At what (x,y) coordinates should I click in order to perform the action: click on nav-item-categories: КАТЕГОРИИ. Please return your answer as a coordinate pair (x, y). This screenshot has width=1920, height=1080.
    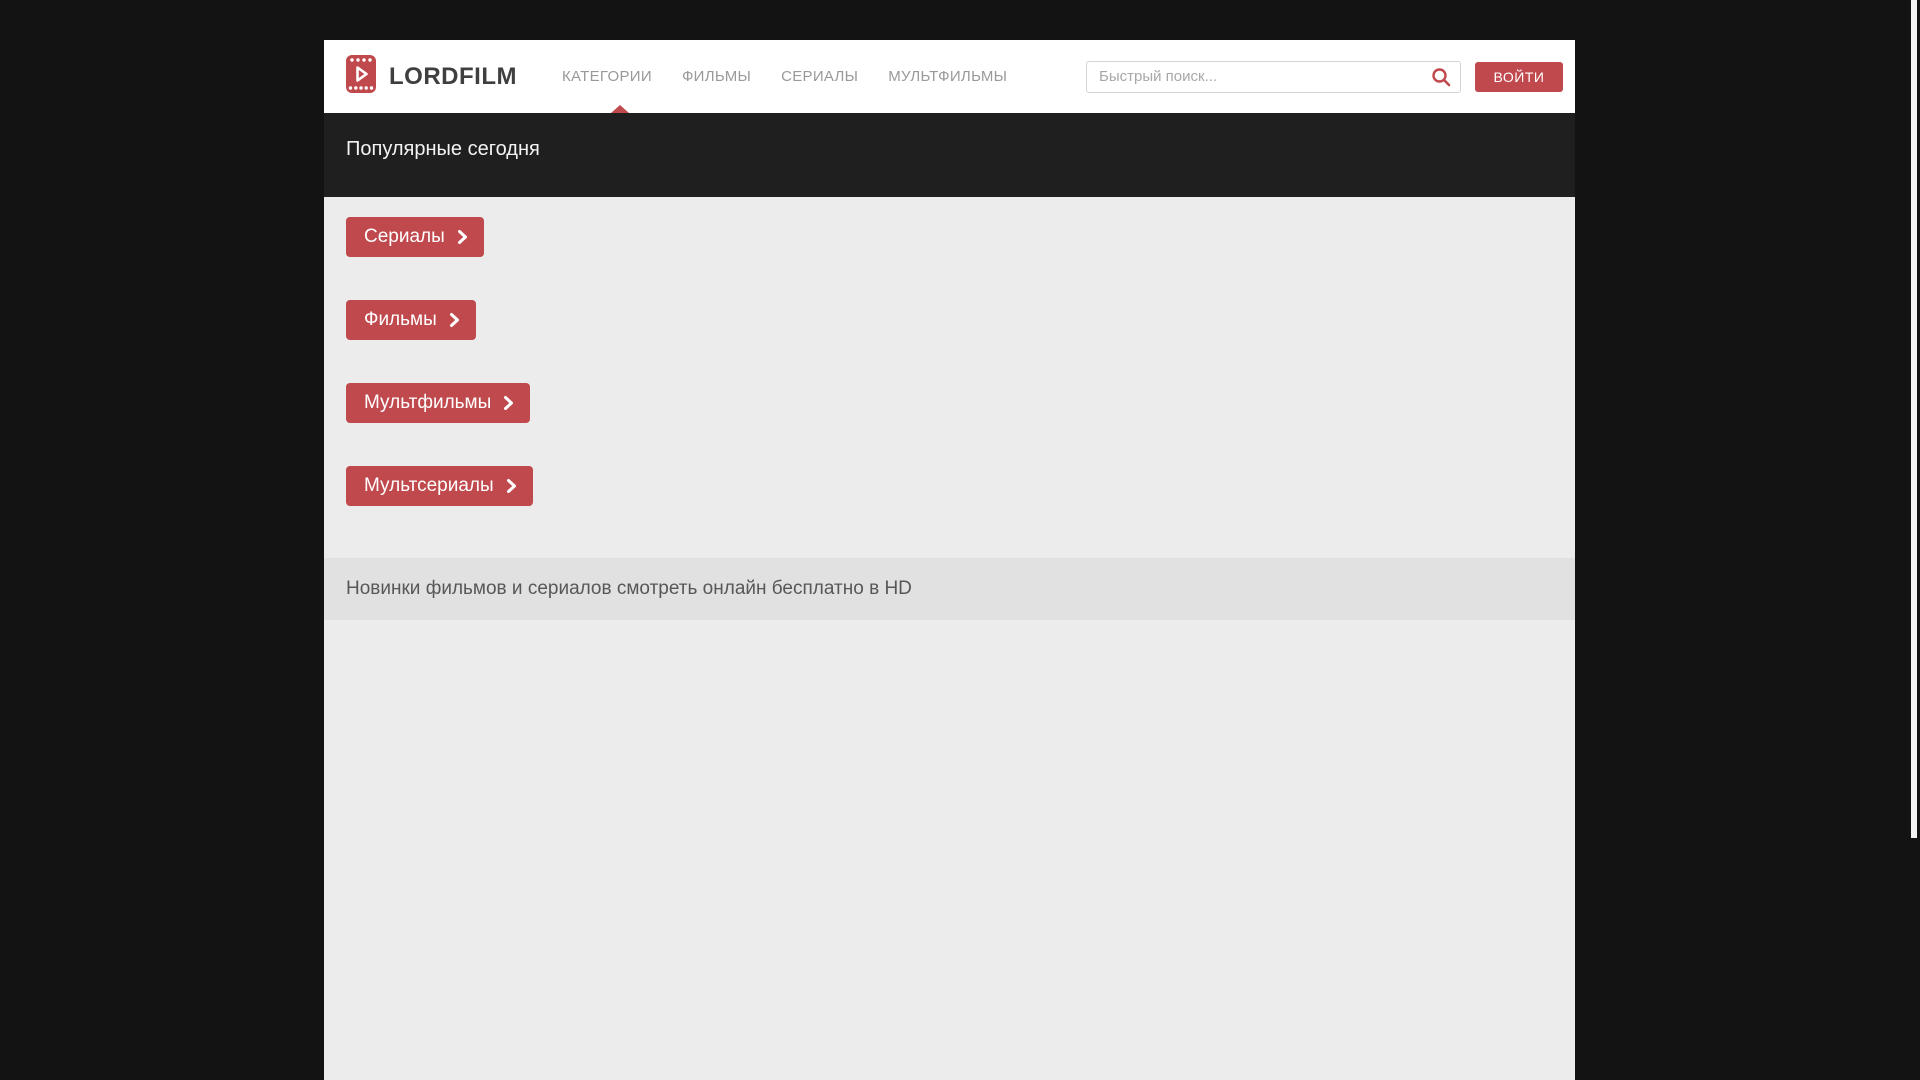
    Looking at the image, I should click on (607, 76).